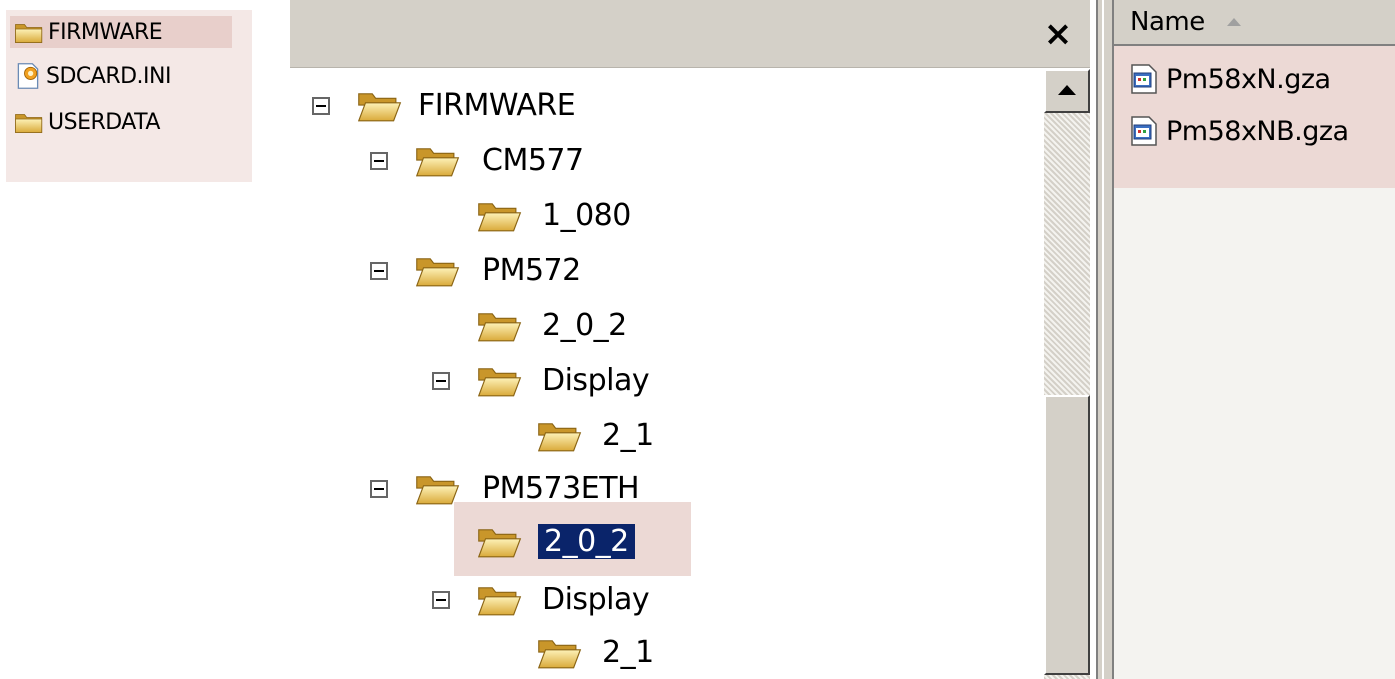  What do you see at coordinates (1248, 79) in the screenshot?
I see `file-item-label: Pm58xN.gza` at bounding box center [1248, 79].